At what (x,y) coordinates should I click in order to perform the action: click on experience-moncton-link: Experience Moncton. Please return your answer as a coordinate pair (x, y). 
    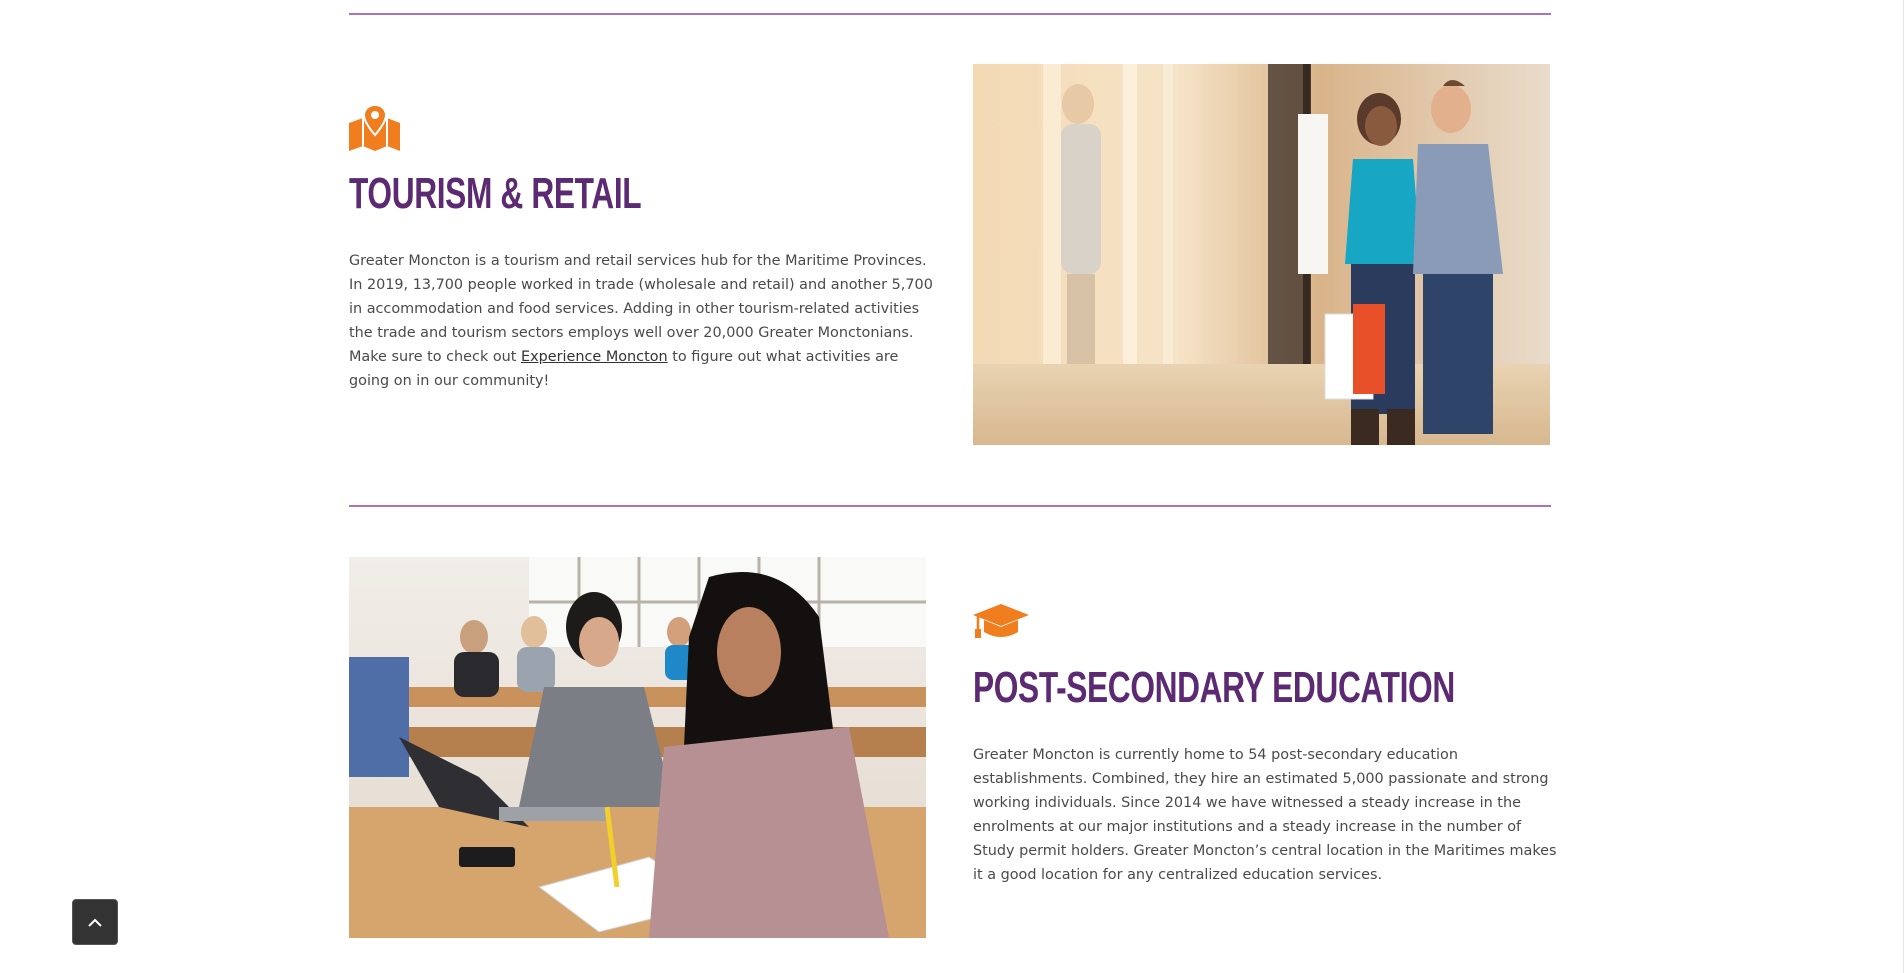
    Looking at the image, I should click on (594, 357).